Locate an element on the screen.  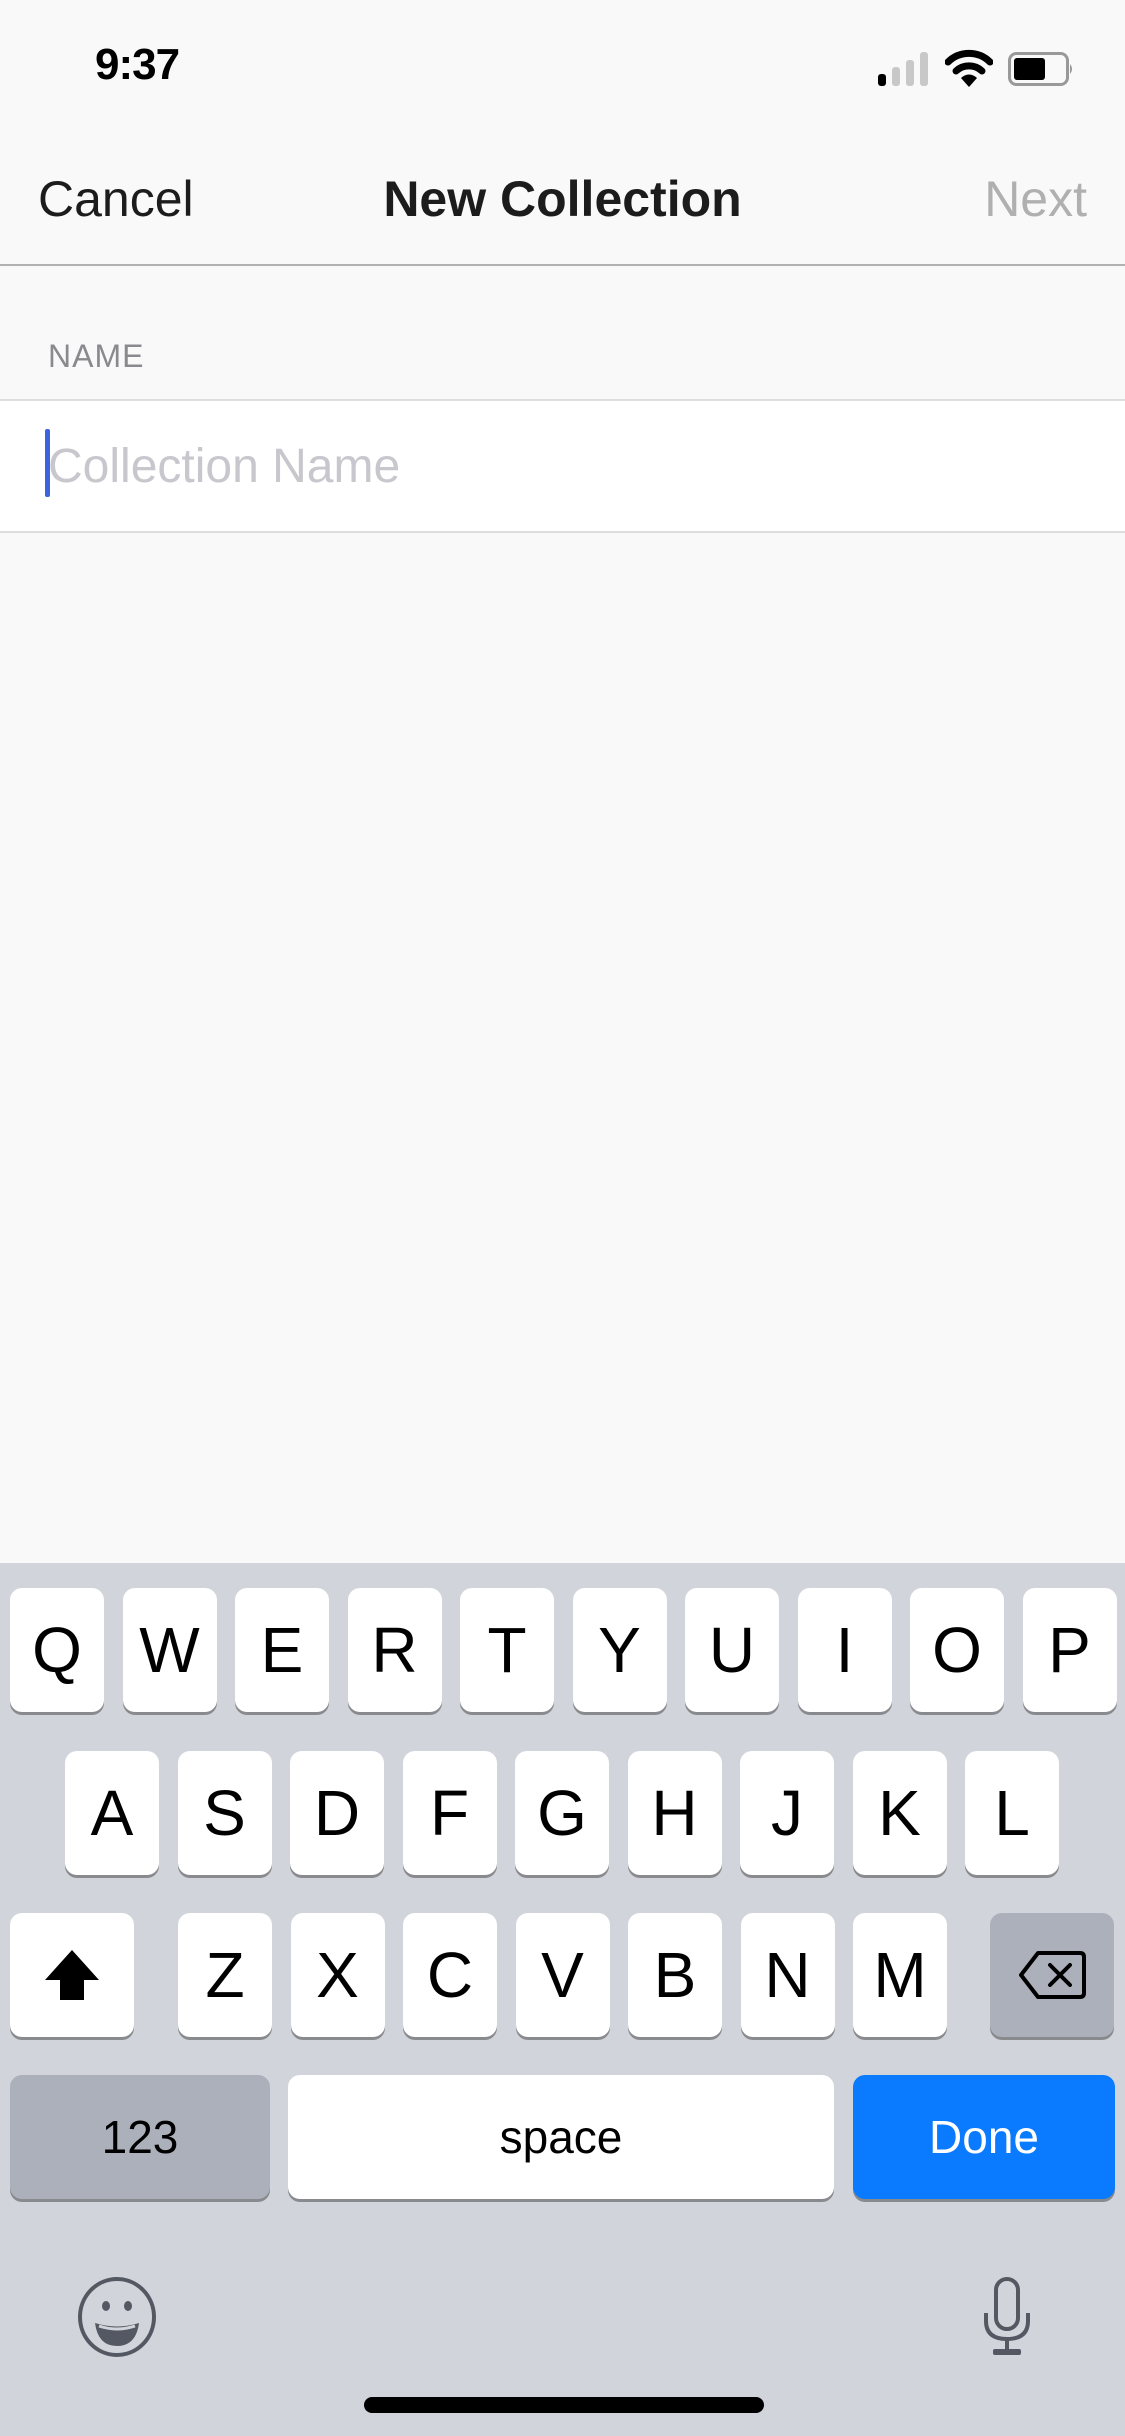
key-l: L is located at coordinates (1012, 1813).